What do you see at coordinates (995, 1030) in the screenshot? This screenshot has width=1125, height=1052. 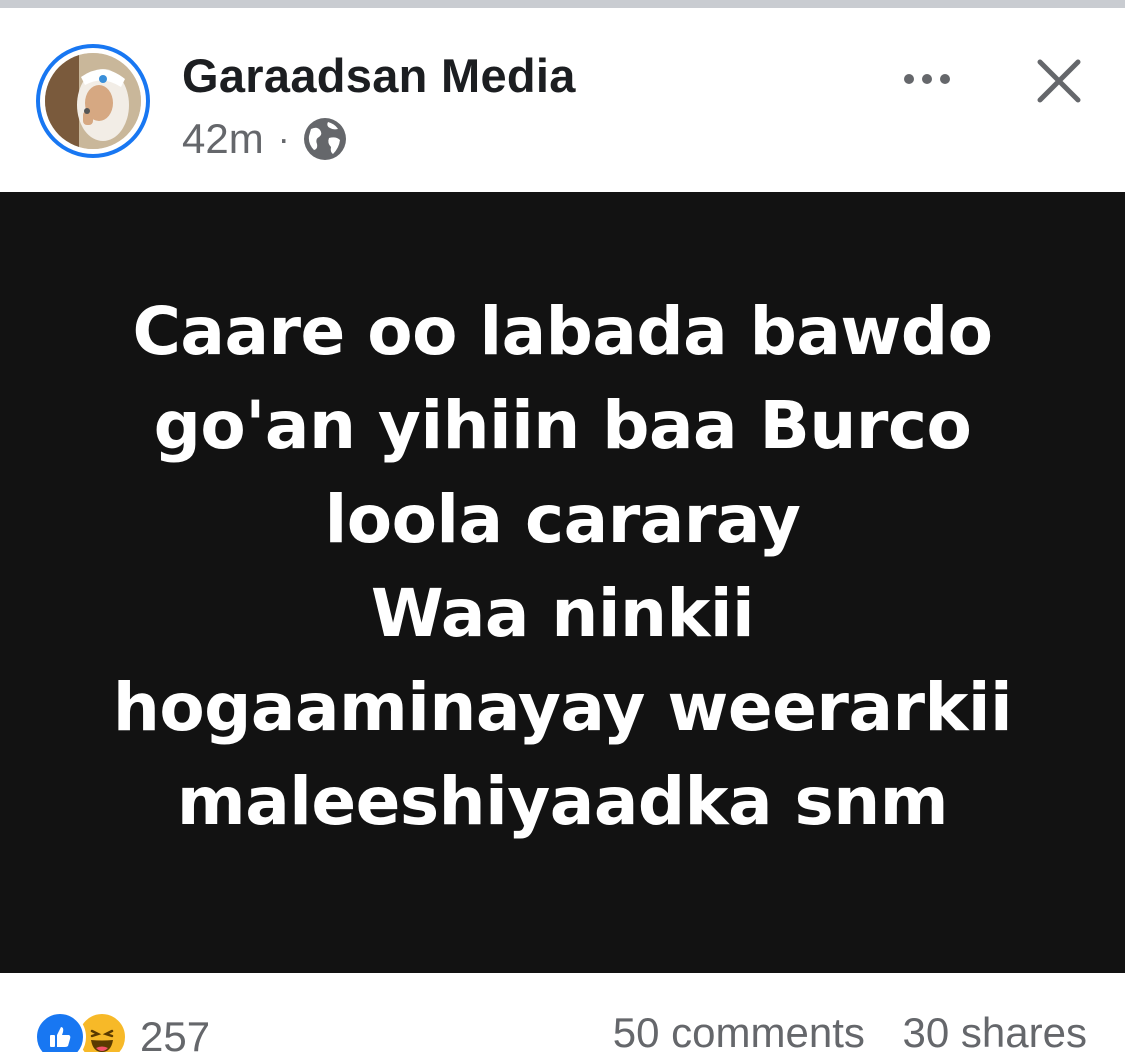 I see `shares-count: 30 shares` at bounding box center [995, 1030].